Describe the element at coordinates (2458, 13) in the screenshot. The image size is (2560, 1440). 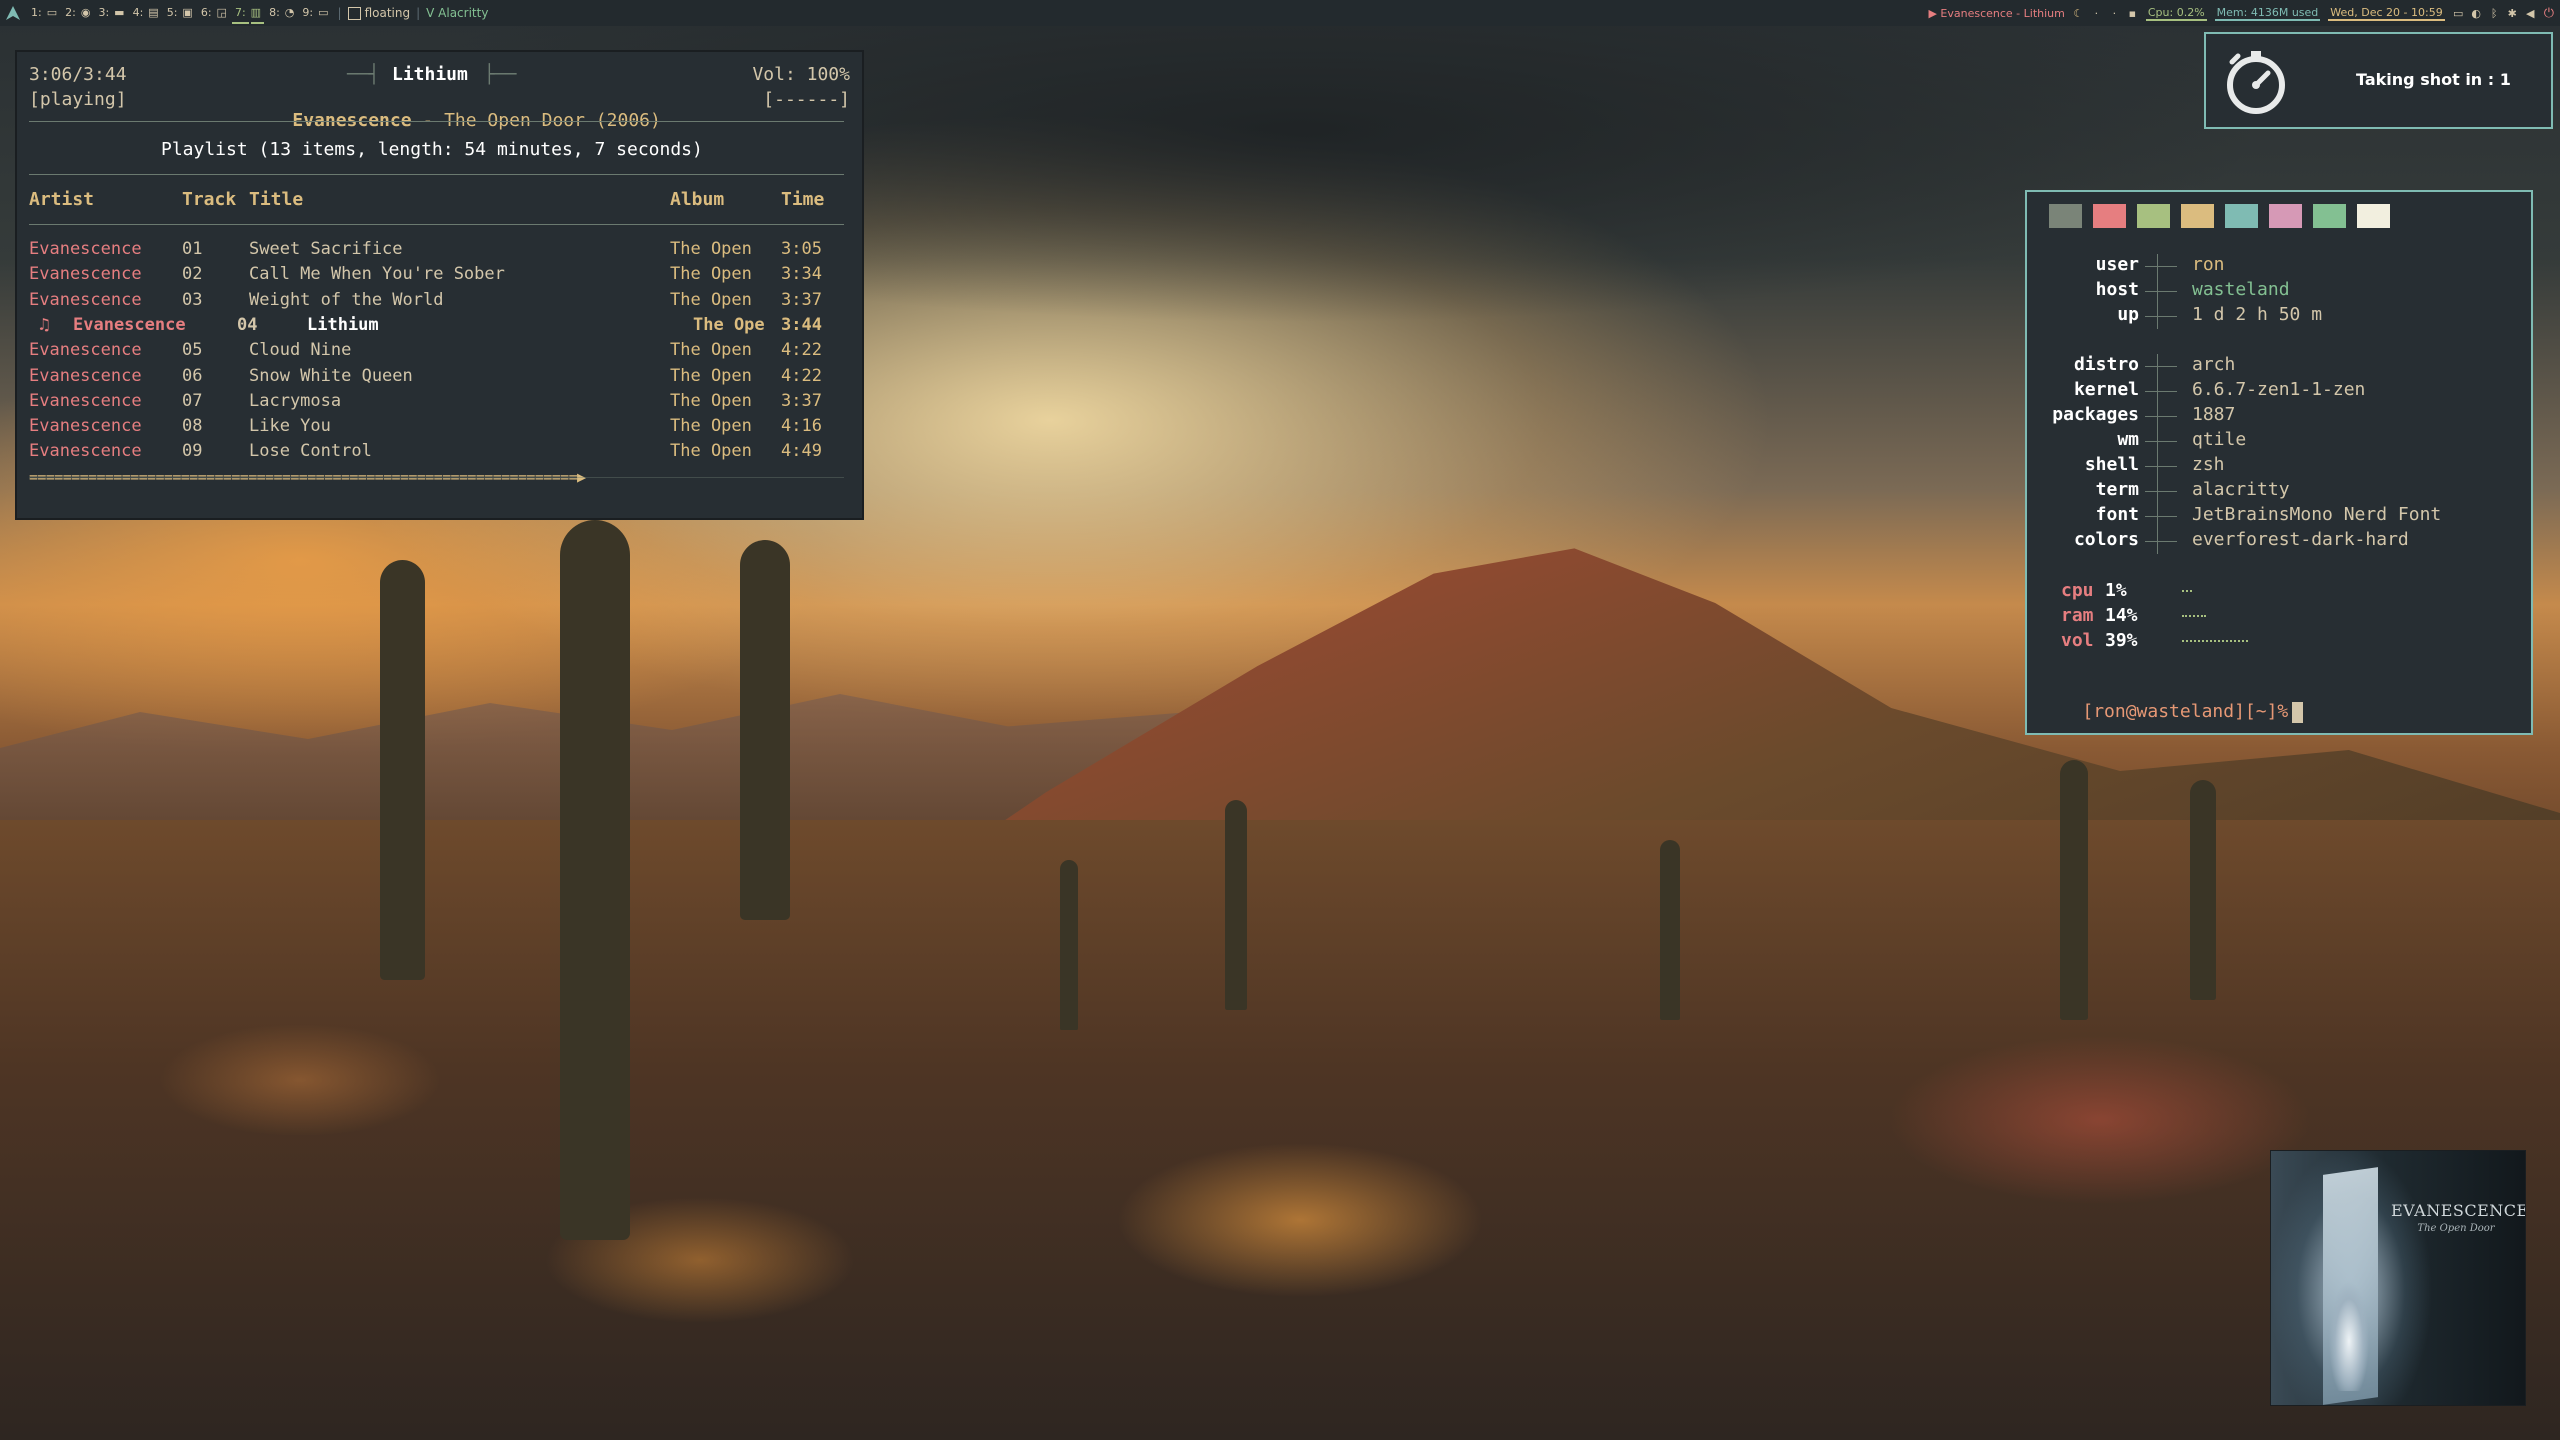
I see `monitor-icon: ▭` at that location.